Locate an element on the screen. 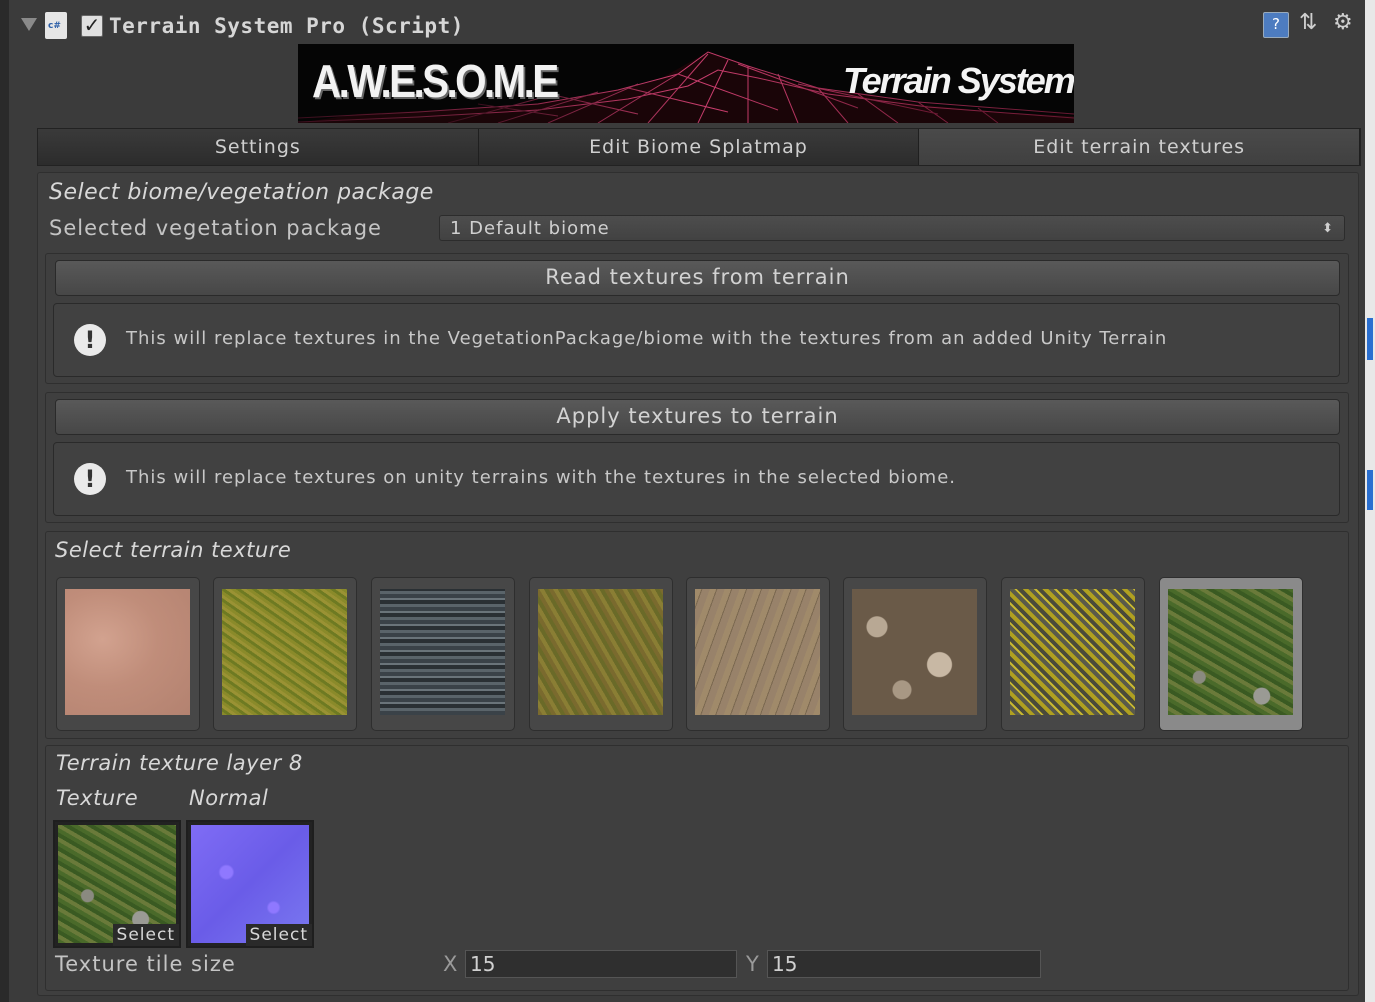 The width and height of the screenshot is (1375, 1002). texture-layer-title: Terrain texture layer 8 is located at coordinates (179, 763).